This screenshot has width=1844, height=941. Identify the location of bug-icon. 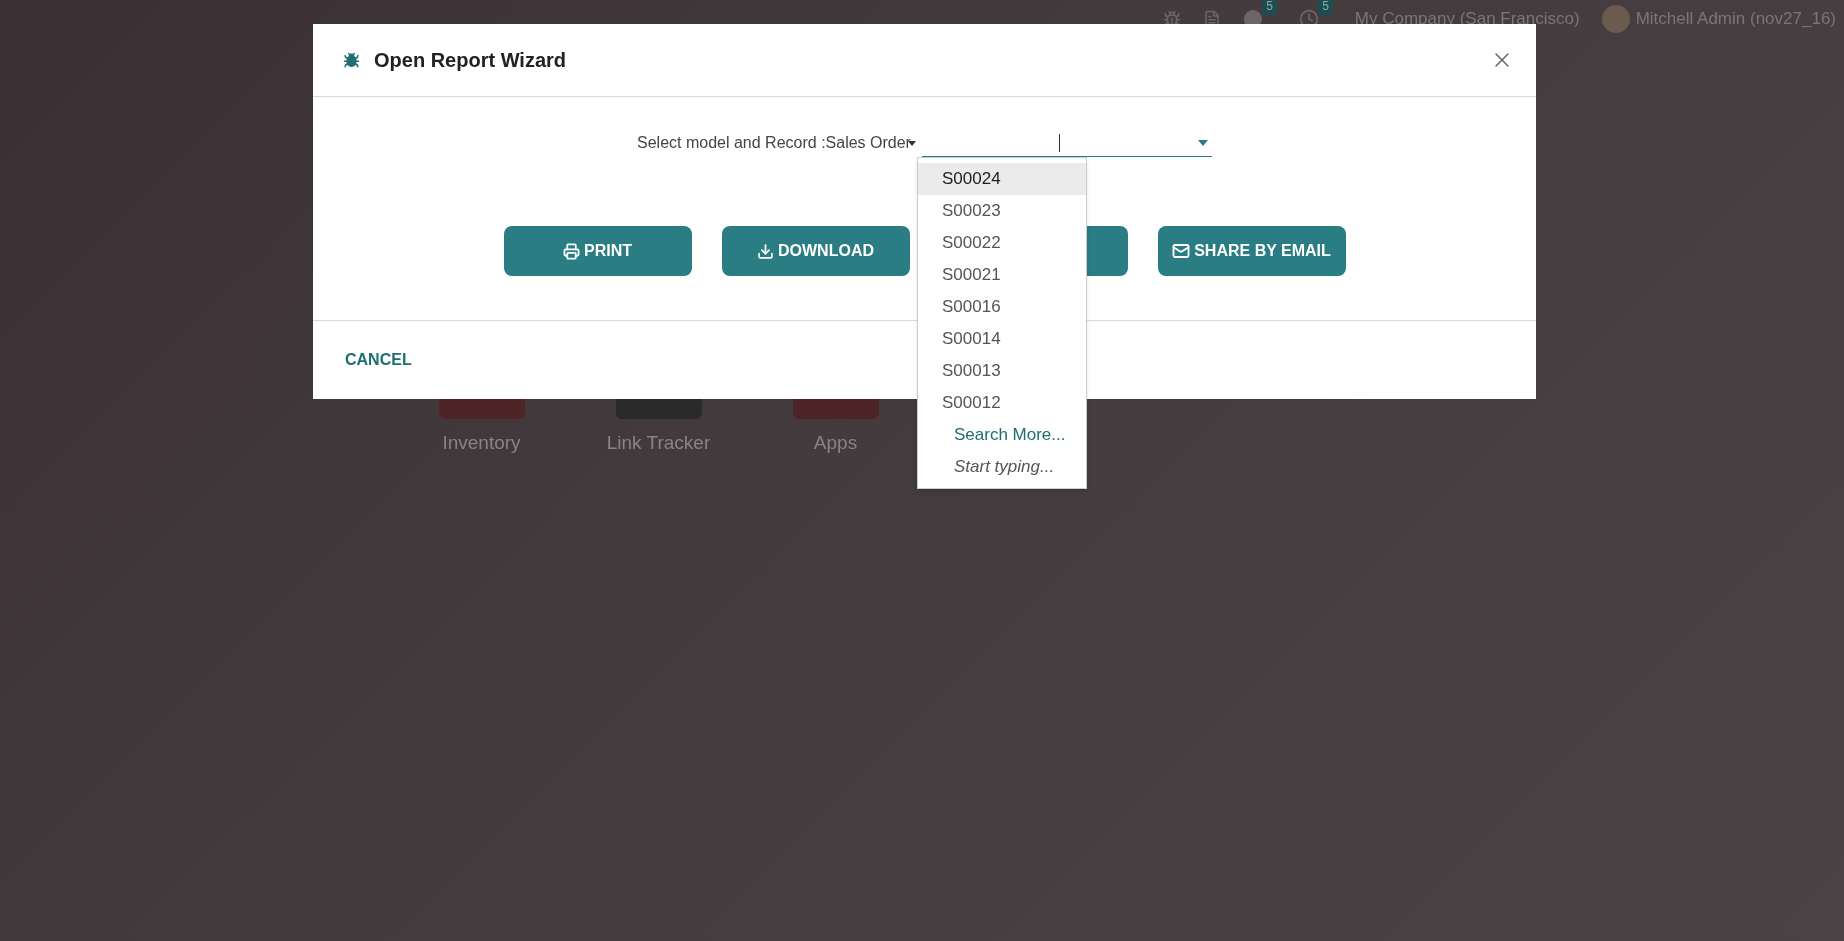
(351, 60).